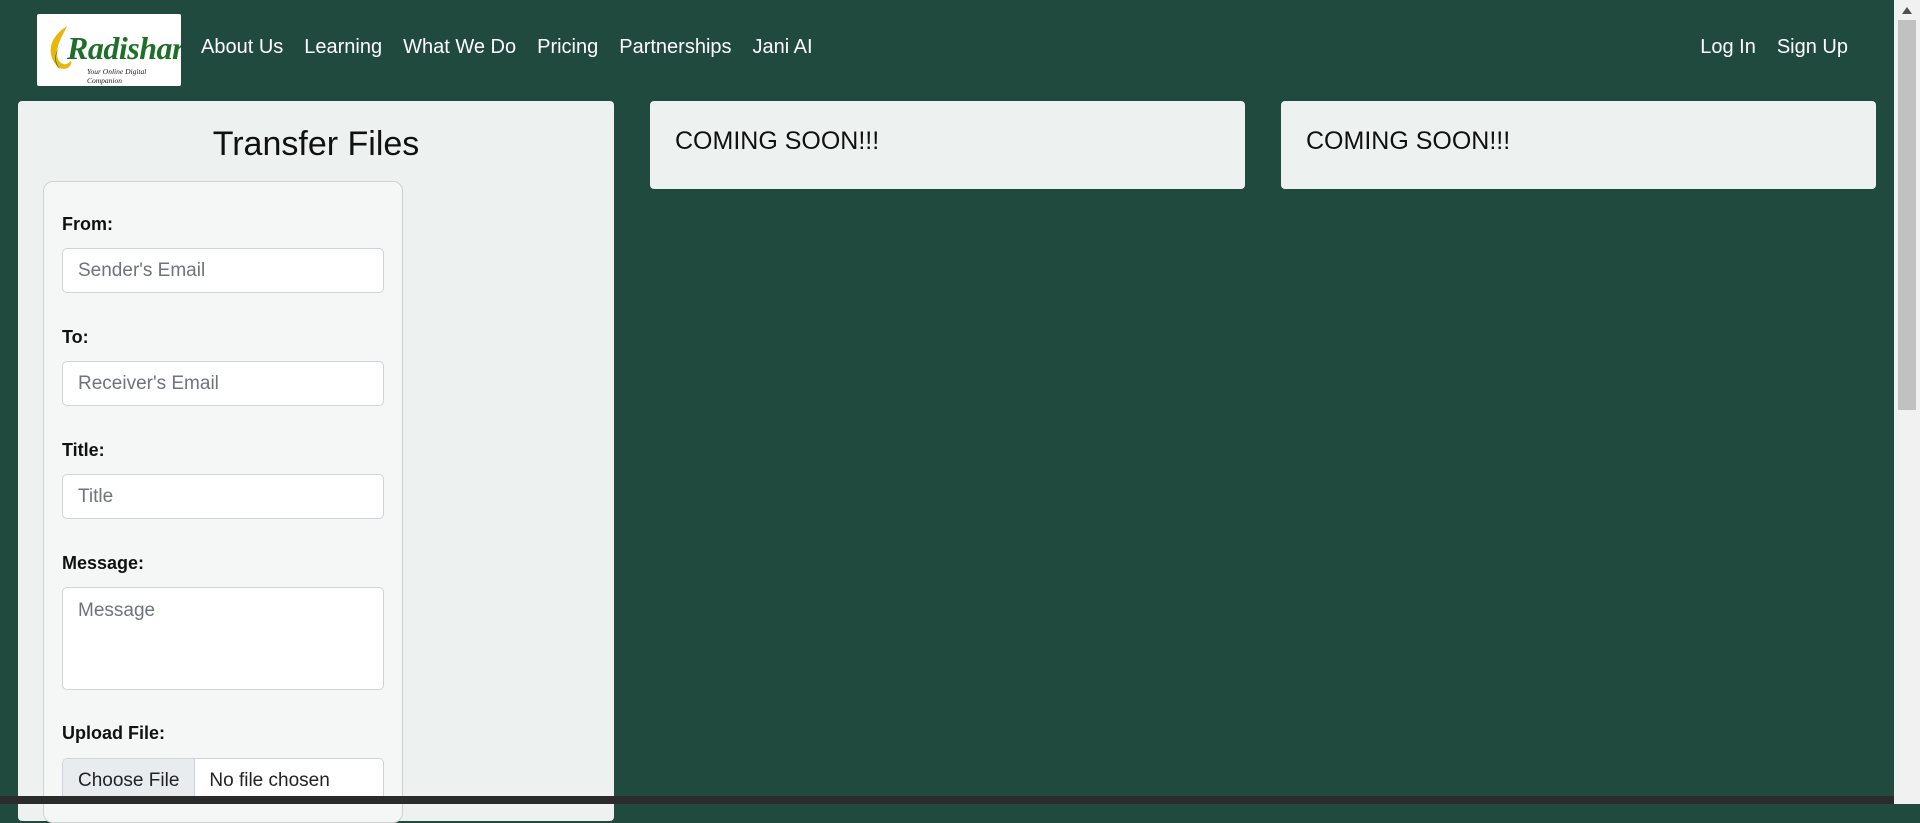 Image resolution: width=1920 pixels, height=823 pixels. I want to click on file-status-text: No file chosen, so click(269, 780).